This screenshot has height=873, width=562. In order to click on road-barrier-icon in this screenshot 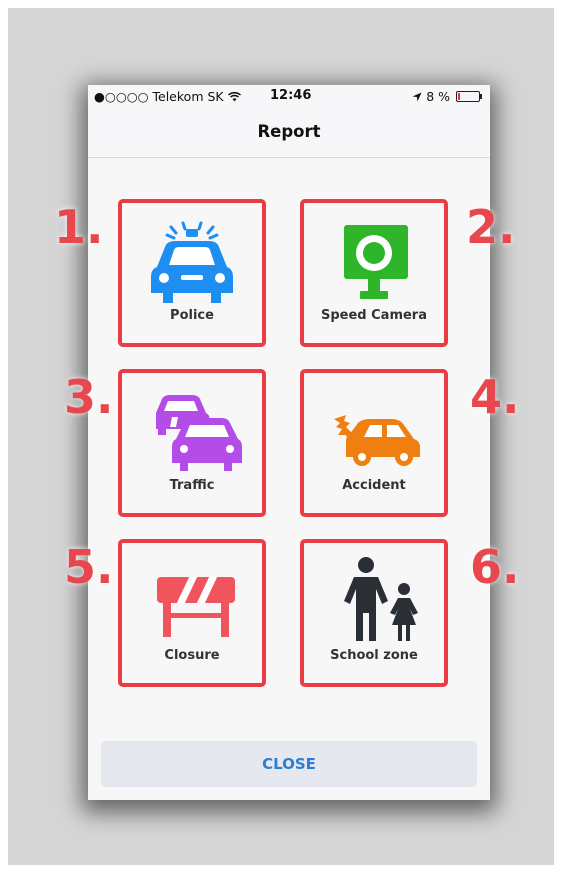, I will do `click(196, 607)`.